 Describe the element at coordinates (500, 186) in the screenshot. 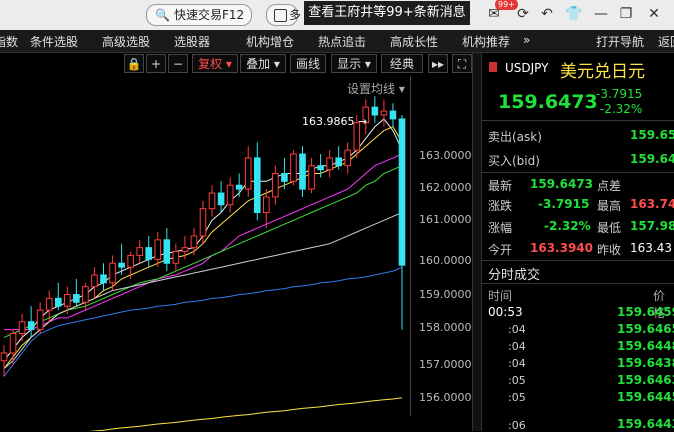

I see `stat-label: 最新` at that location.